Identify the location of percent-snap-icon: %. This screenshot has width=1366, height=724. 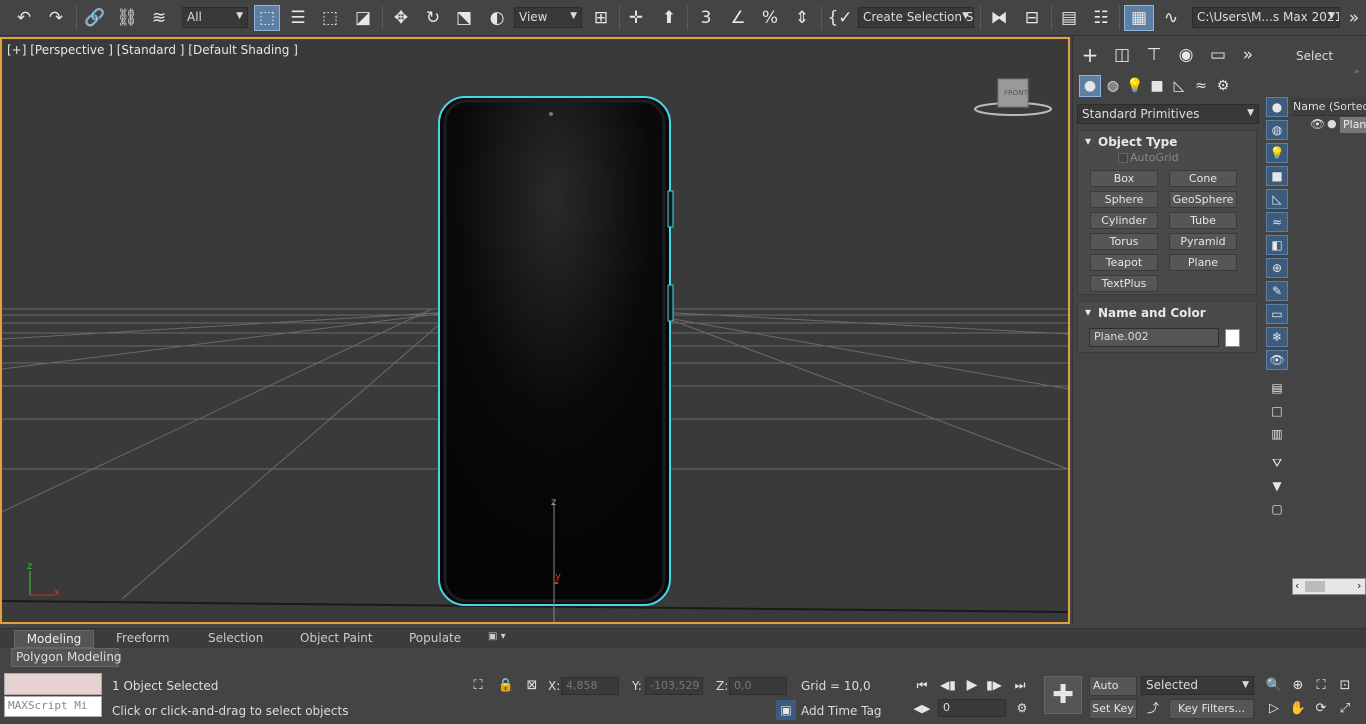
(770, 18).